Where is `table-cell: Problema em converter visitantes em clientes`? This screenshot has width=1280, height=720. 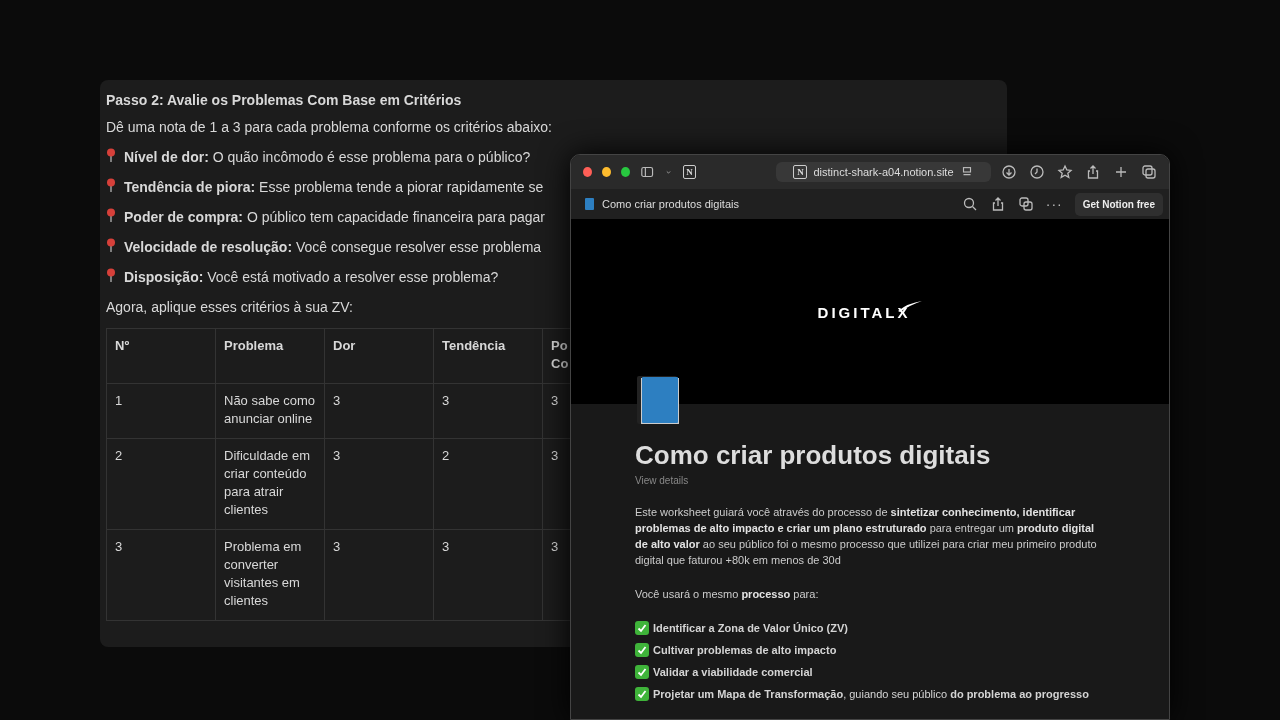
table-cell: Problema em converter visitantes em clientes is located at coordinates (270, 575).